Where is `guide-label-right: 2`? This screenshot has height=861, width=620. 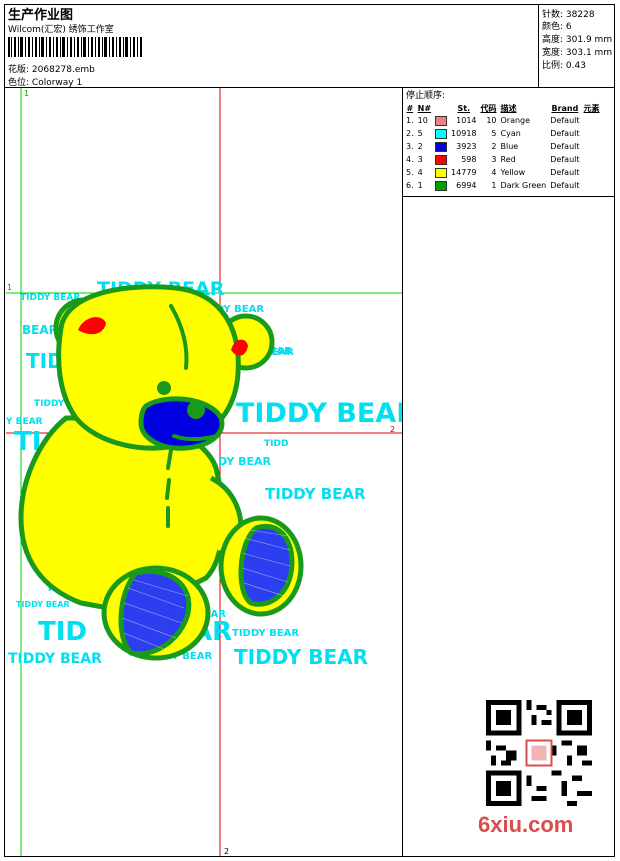
guide-label-right: 2 is located at coordinates (392, 429).